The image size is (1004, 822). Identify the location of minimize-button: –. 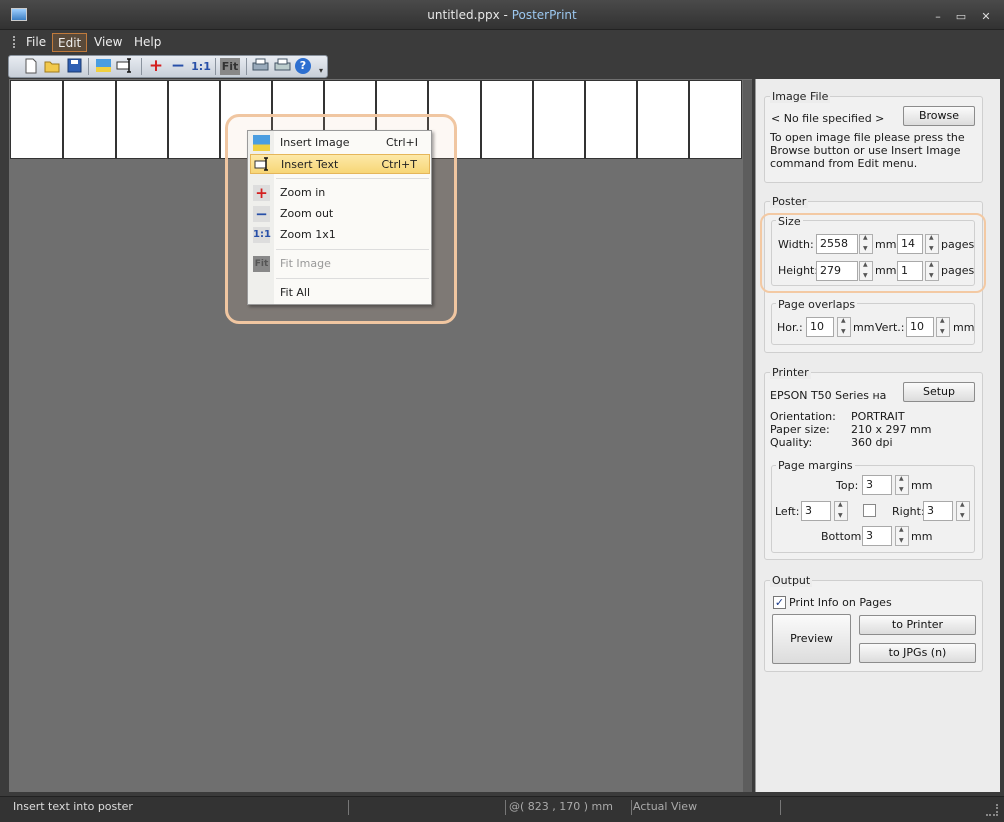
(938, 17).